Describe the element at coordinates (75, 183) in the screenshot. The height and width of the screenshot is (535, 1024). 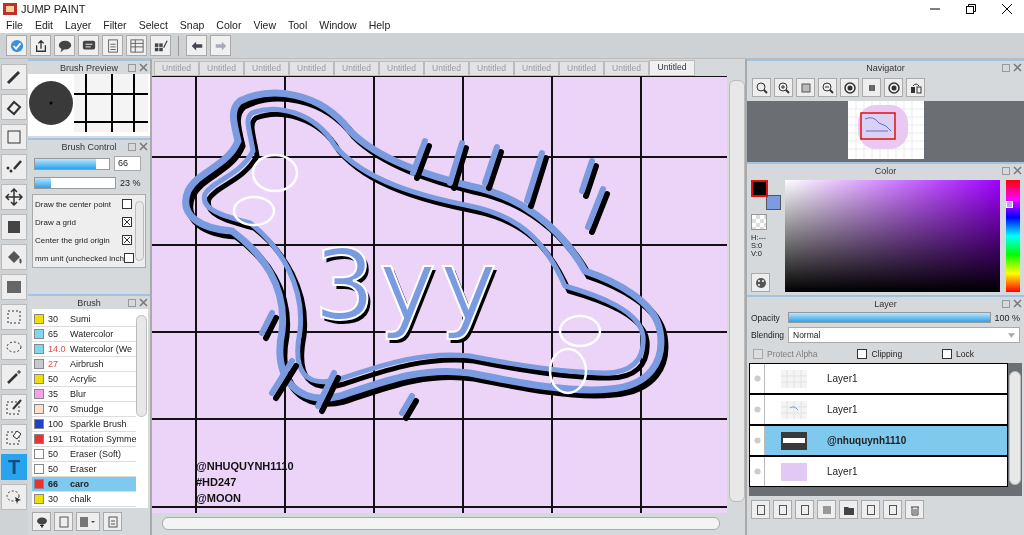
I see `opacity-slider` at that location.